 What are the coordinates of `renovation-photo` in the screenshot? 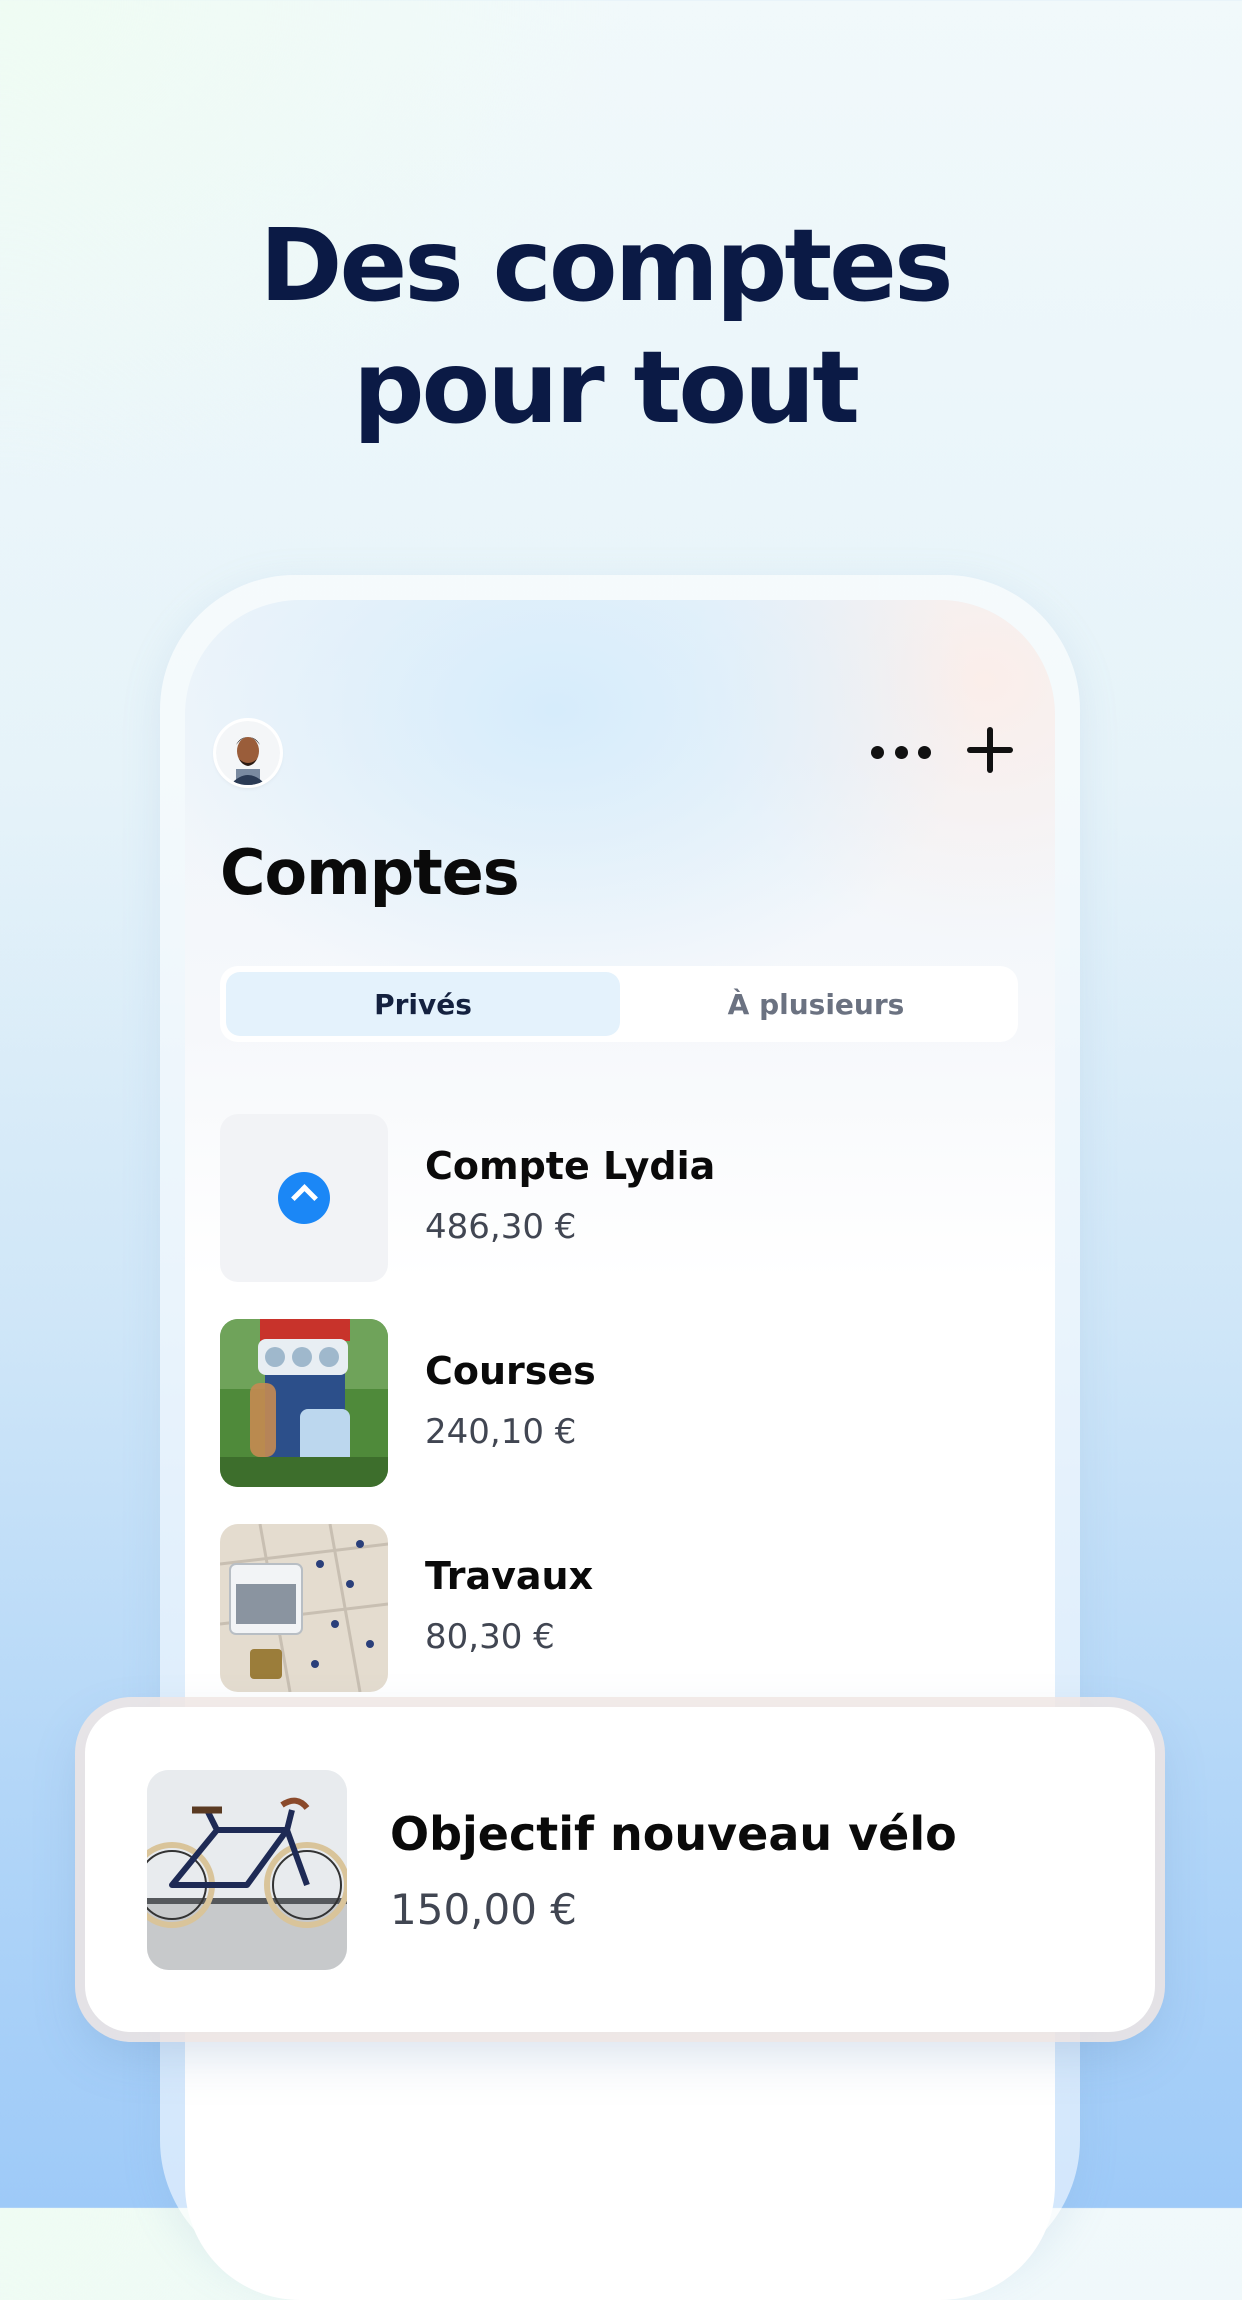 It's located at (304, 1608).